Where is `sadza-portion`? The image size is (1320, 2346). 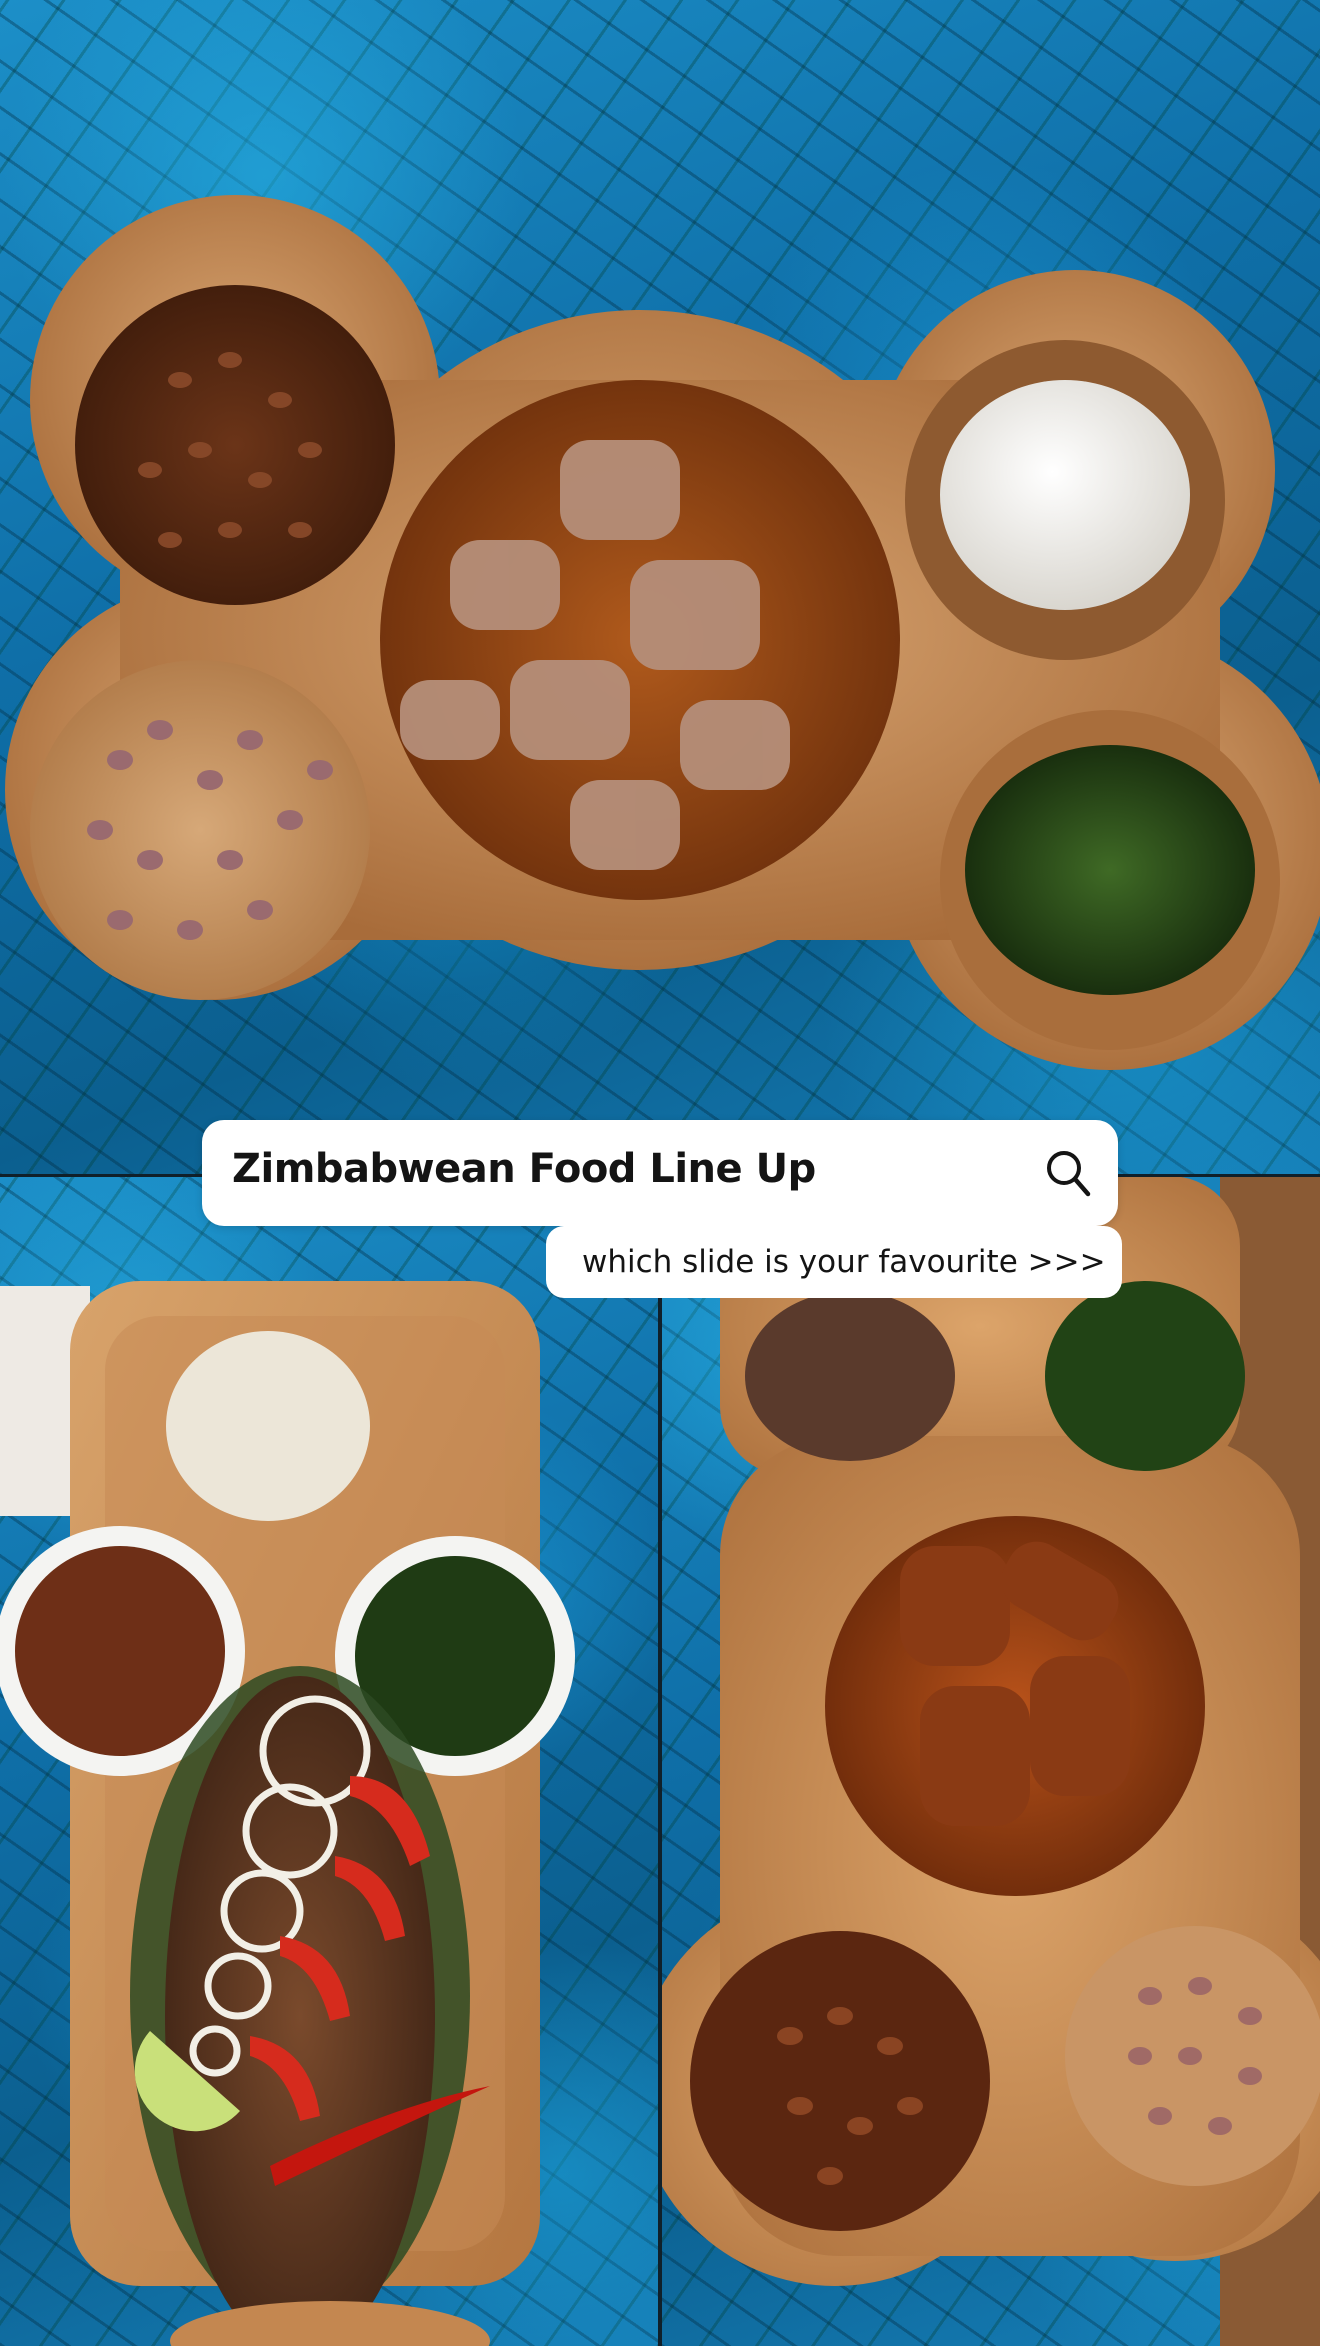
sadza-portion is located at coordinates (268, 1426).